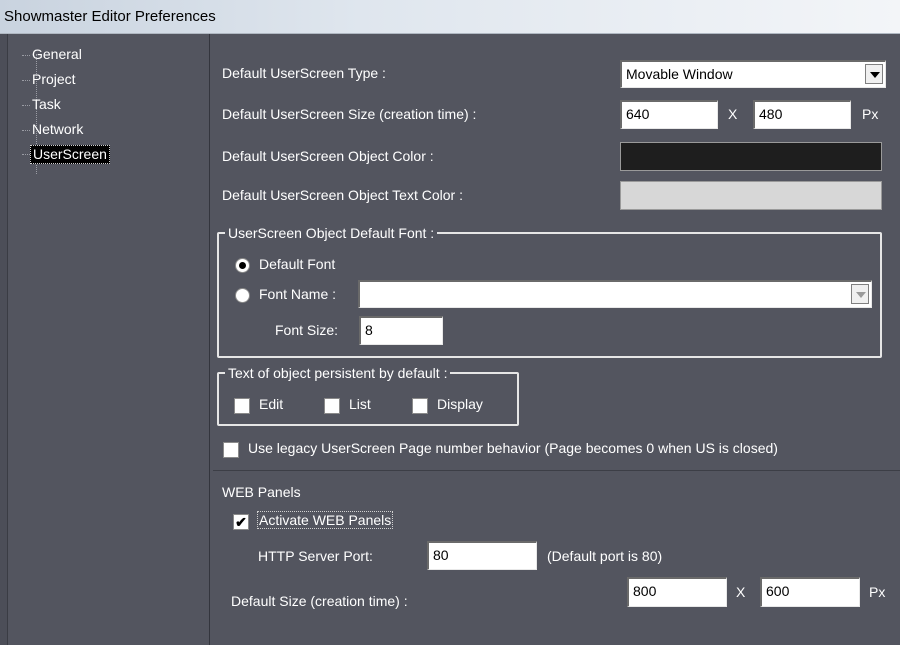  I want to click on size-unit-label: Px, so click(870, 114).